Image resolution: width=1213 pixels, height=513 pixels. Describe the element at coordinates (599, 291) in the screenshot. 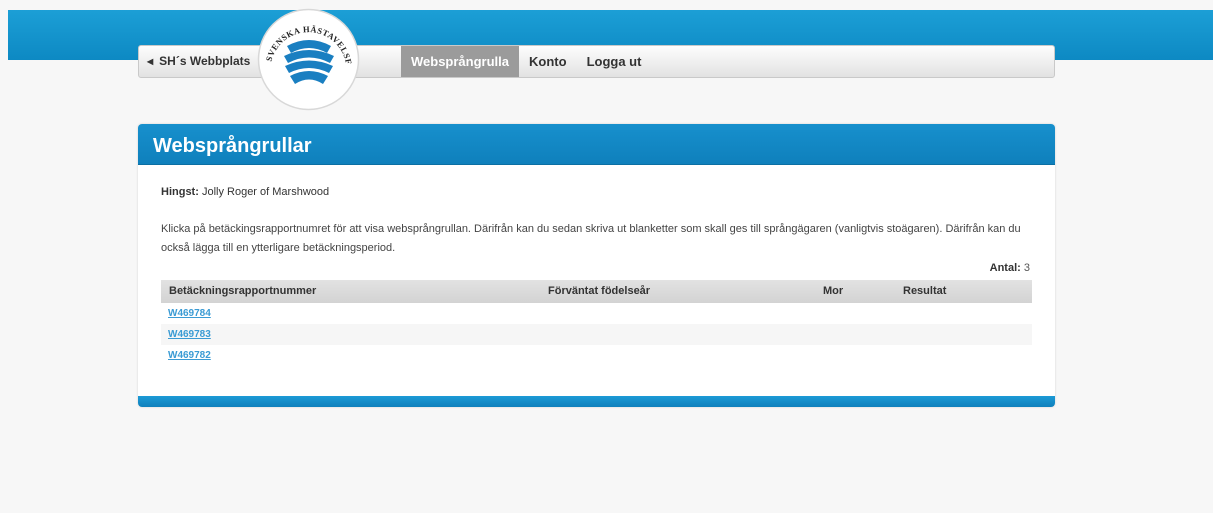

I see `column-header-expected-birth-year: Förväntat födelseår` at that location.